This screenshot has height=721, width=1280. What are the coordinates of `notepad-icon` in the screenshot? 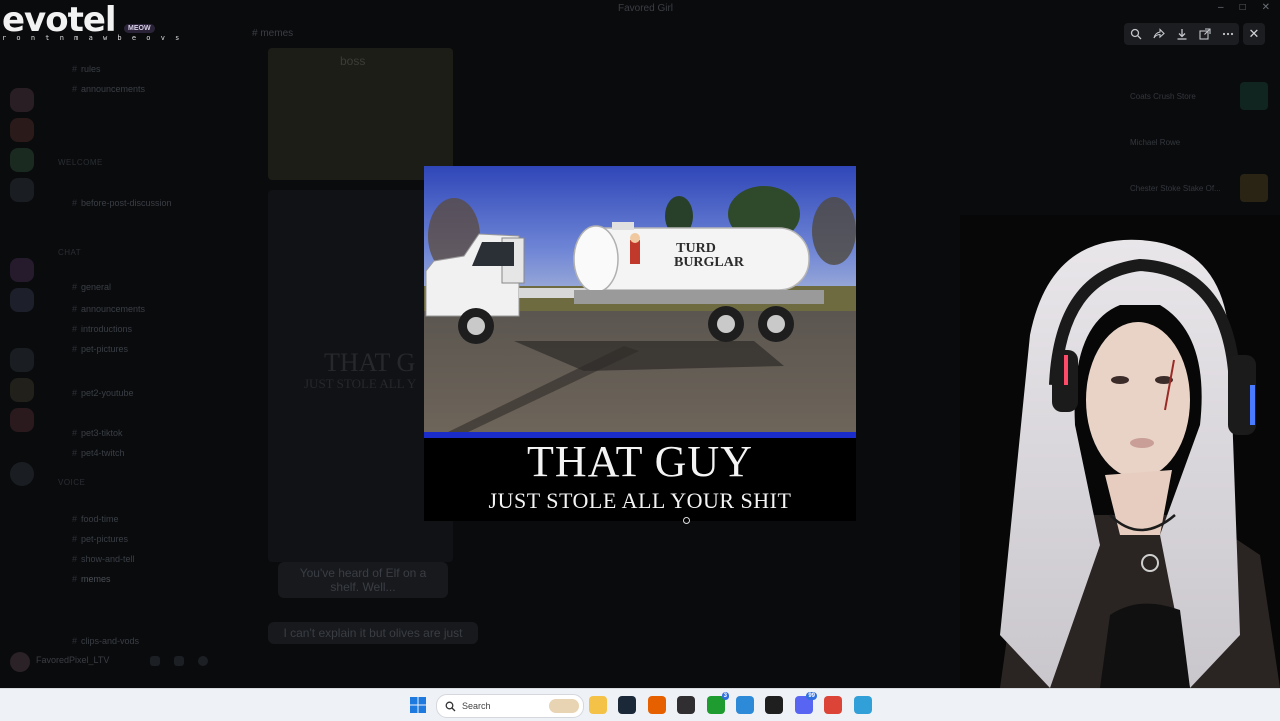 It's located at (863, 705).